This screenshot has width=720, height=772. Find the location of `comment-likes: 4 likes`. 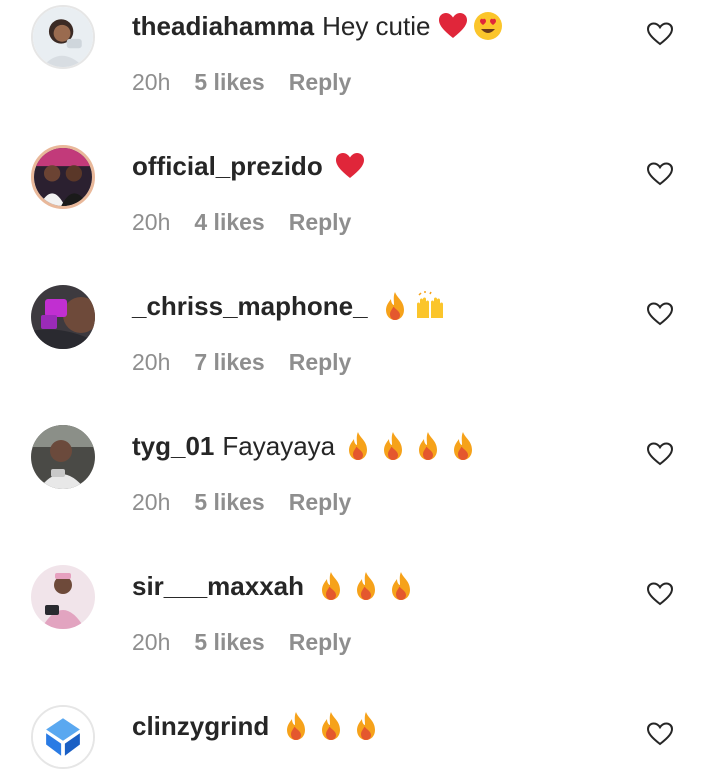

comment-likes: 4 likes is located at coordinates (229, 222).